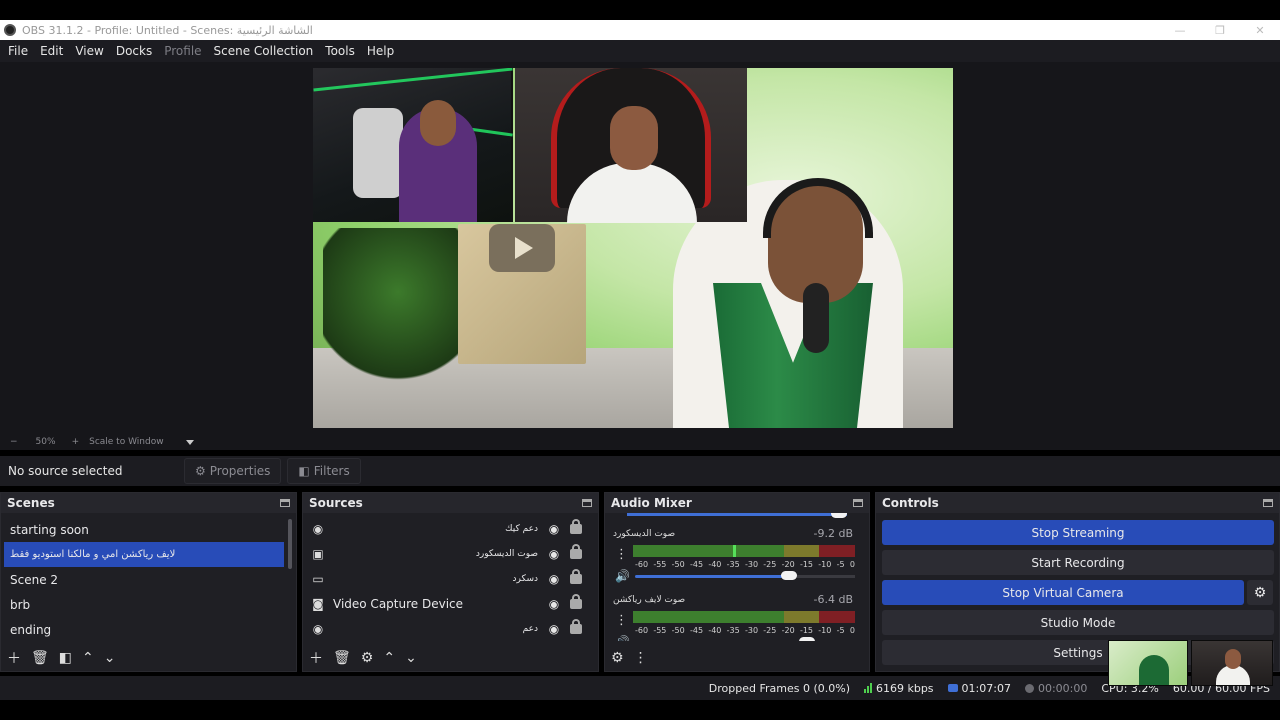  Describe the element at coordinates (678, 630) in the screenshot. I see `meter-tick: -50` at that location.